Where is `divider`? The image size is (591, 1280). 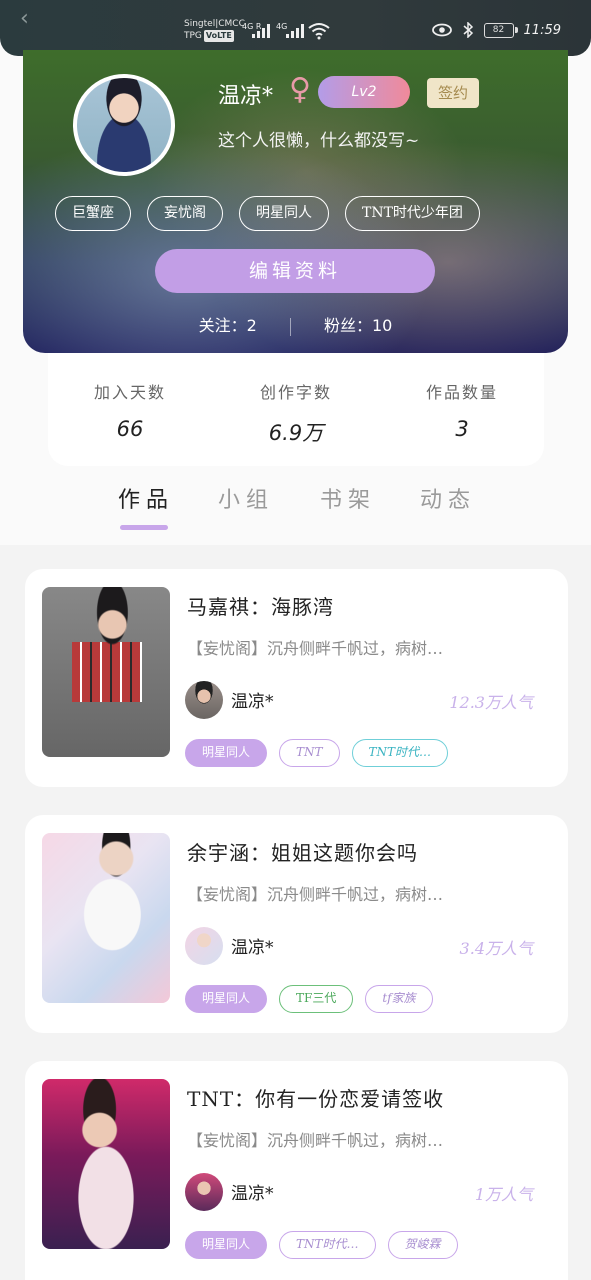 divider is located at coordinates (290, 326).